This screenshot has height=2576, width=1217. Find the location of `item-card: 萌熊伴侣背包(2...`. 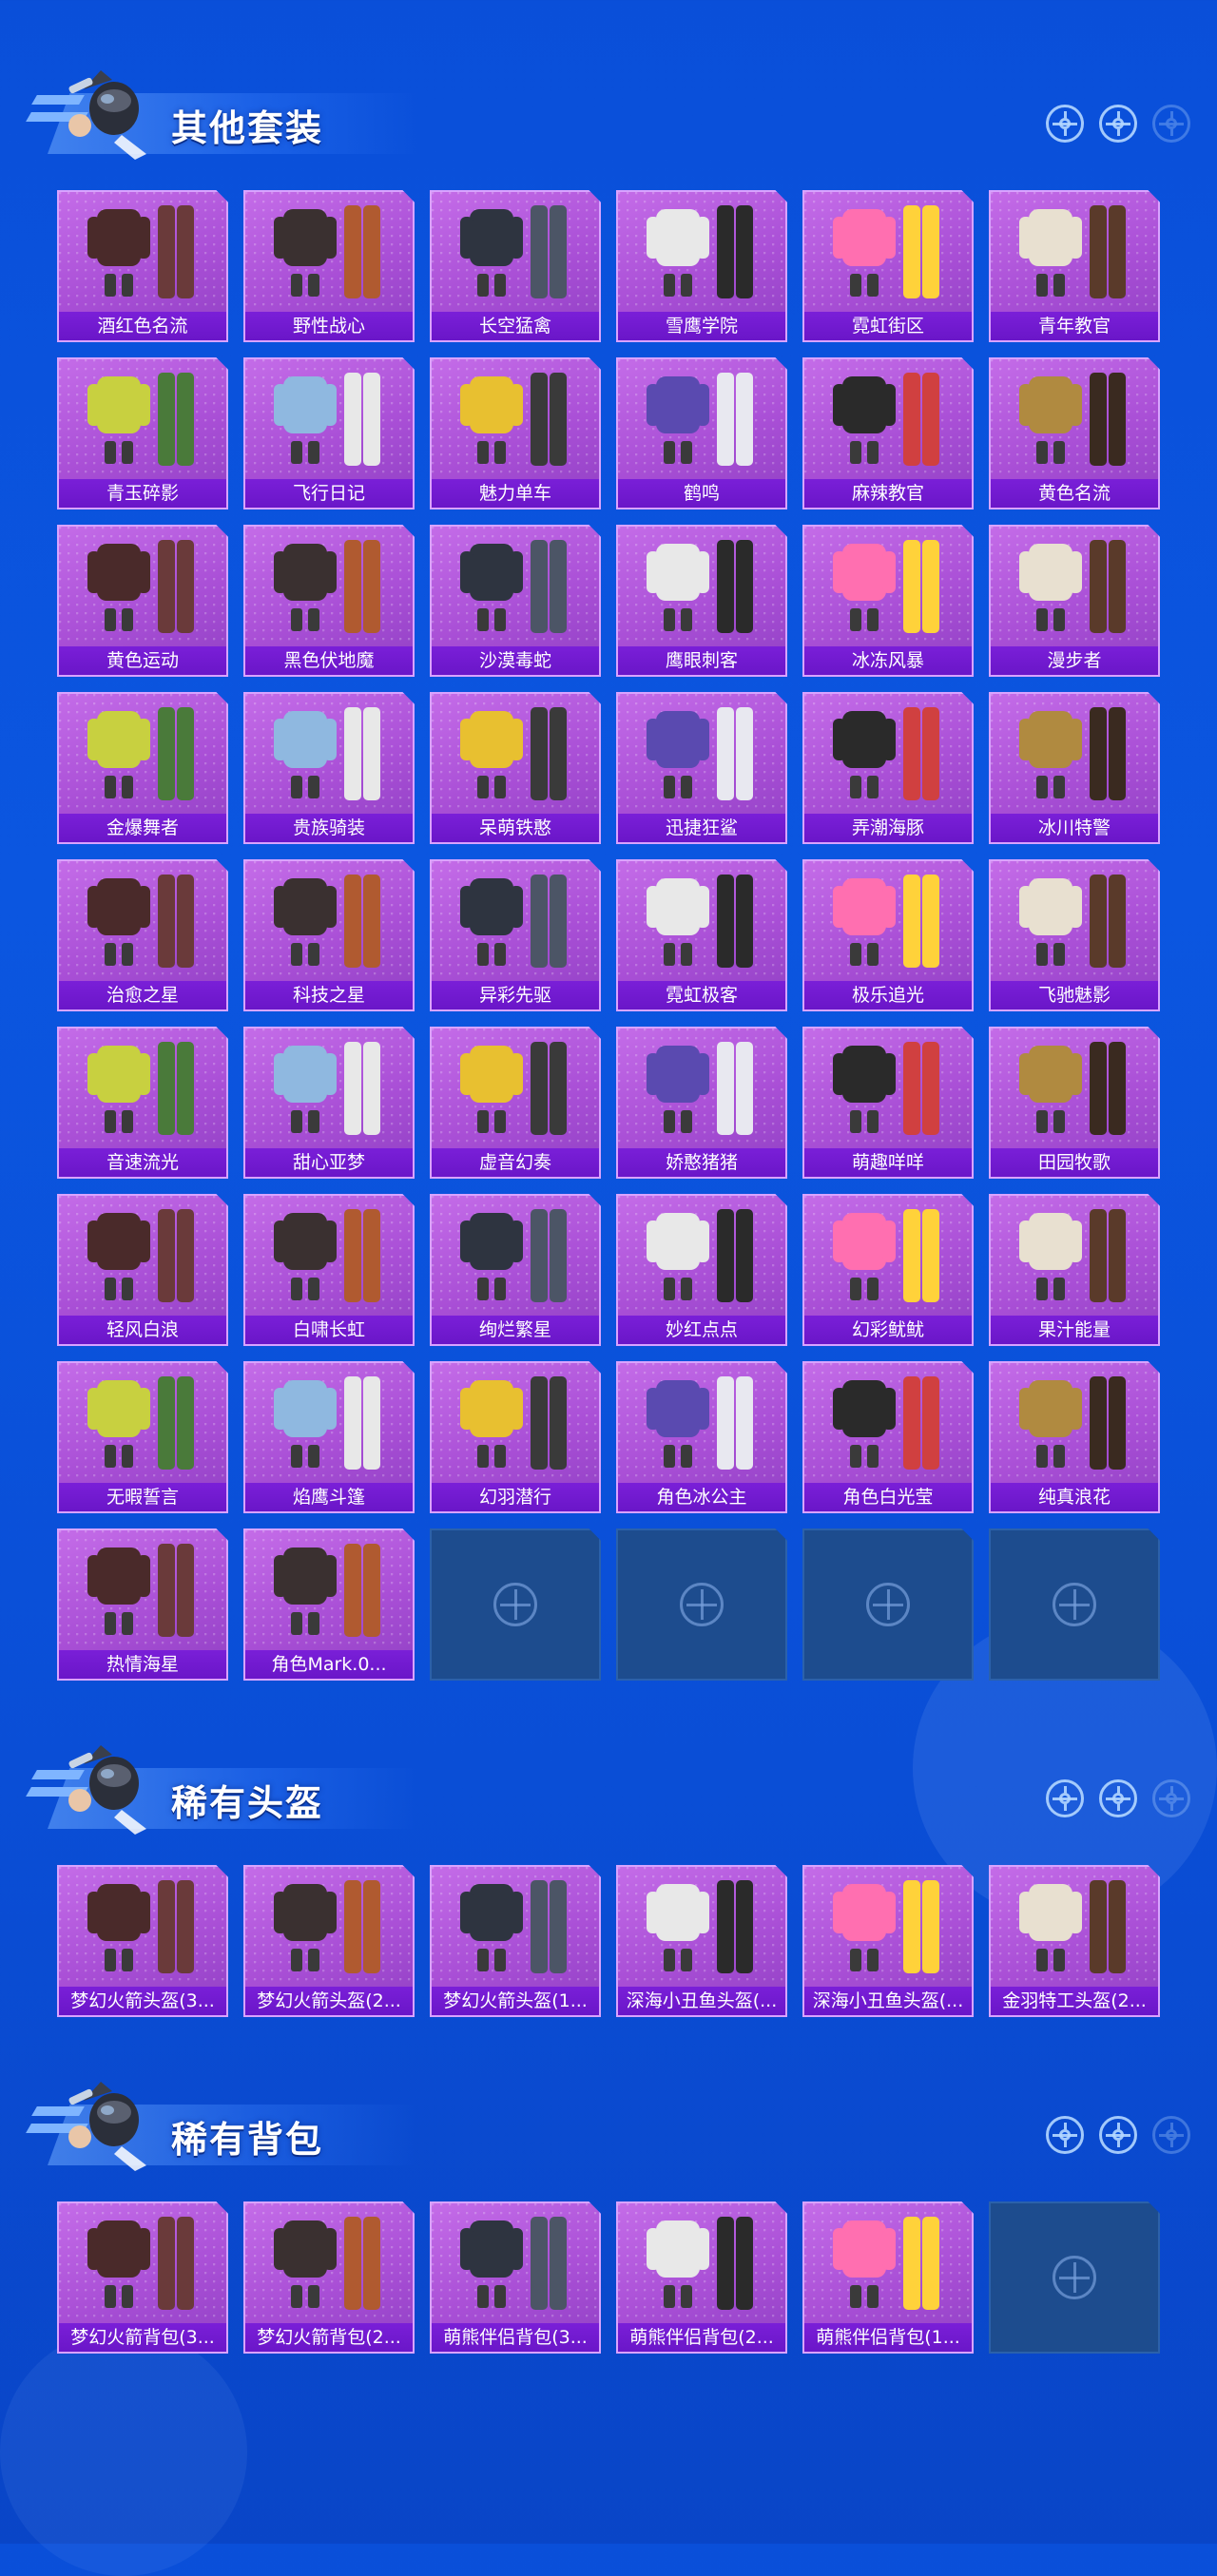

item-card: 萌熊伴侣背包(2... is located at coordinates (702, 2277).